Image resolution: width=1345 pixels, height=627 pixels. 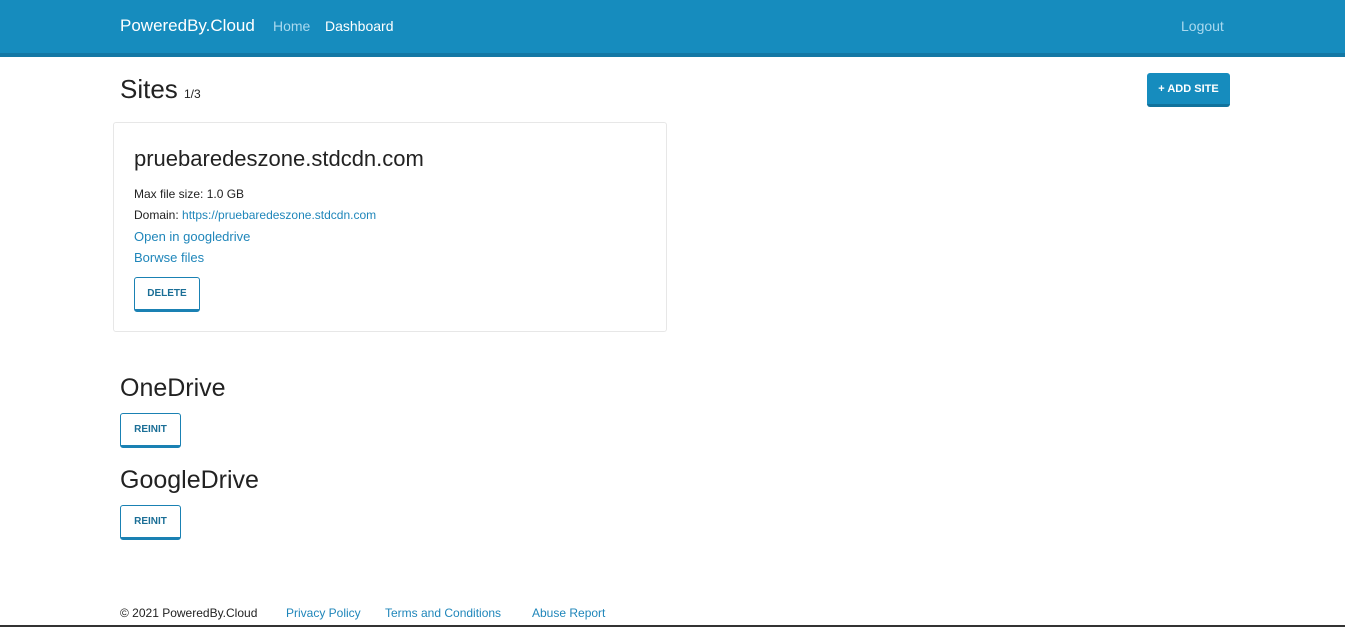 I want to click on privacy-policy-link: Privacy Policy, so click(x=323, y=613).